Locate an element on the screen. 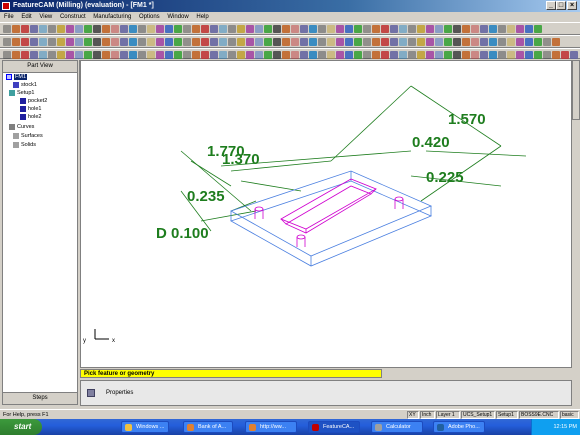  tree-item-hole1: hole1 is located at coordinates (30, 109).